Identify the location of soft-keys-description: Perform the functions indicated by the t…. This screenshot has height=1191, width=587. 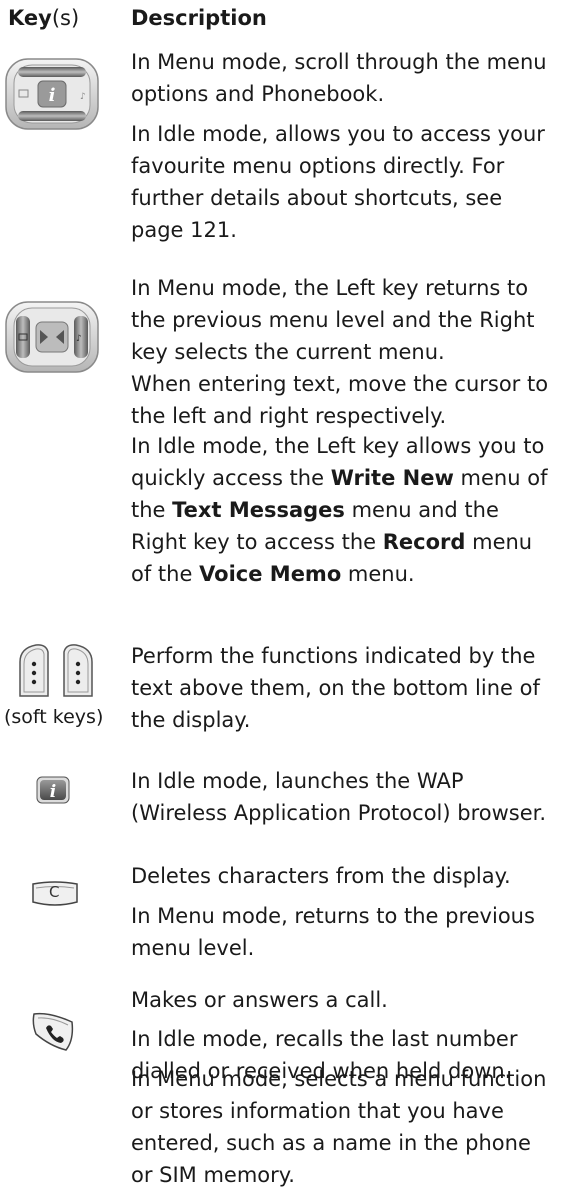
(335, 688).